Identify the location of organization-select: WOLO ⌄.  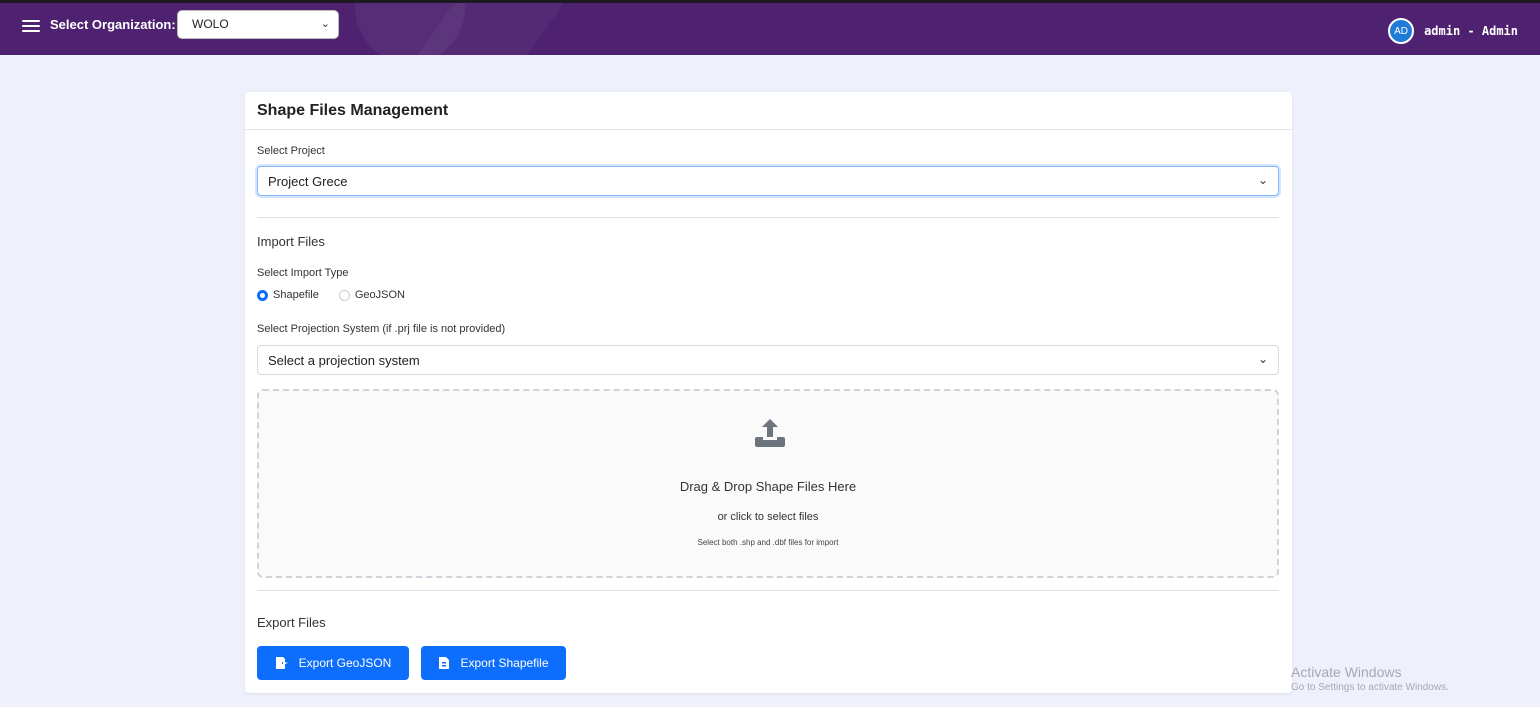
(258, 24).